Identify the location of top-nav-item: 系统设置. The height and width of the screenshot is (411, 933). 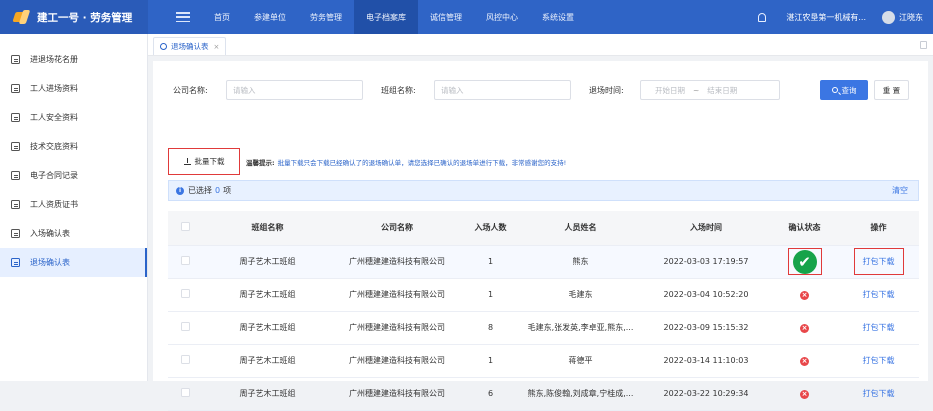
(558, 17).